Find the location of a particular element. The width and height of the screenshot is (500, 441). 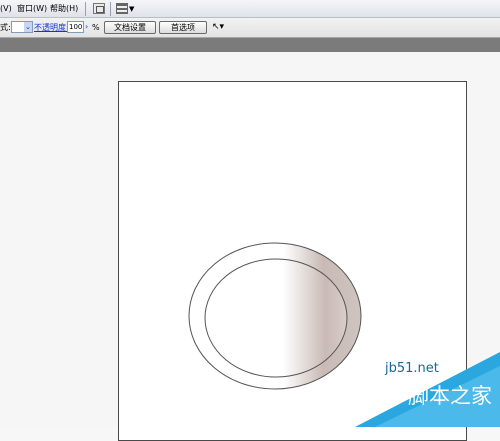

panel-divider is located at coordinates (250, 45).